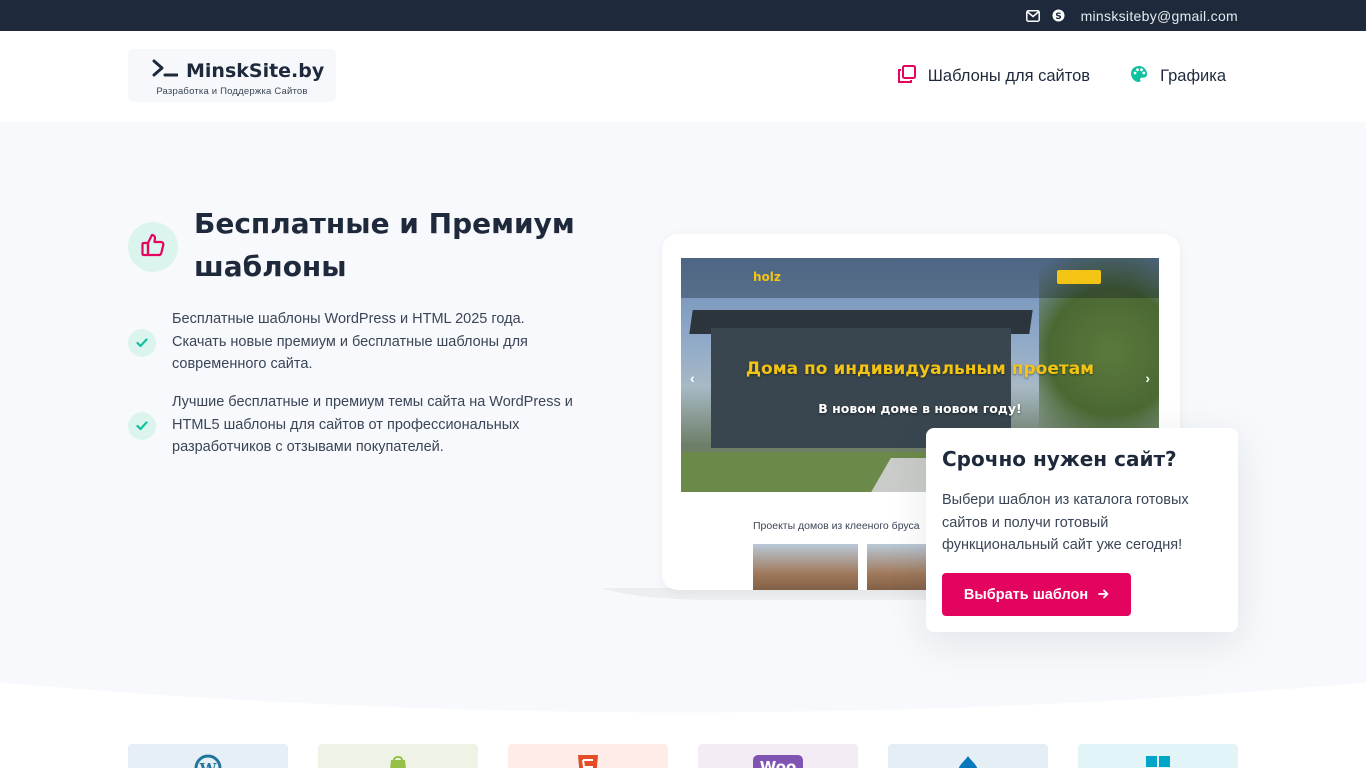 The height and width of the screenshot is (768, 1366). I want to click on shopify-icon, so click(398, 761).